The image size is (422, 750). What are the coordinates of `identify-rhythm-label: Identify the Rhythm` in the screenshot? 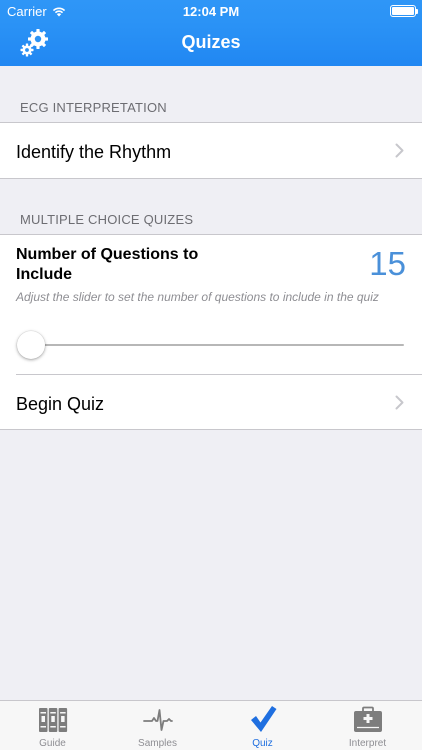 It's located at (94, 152).